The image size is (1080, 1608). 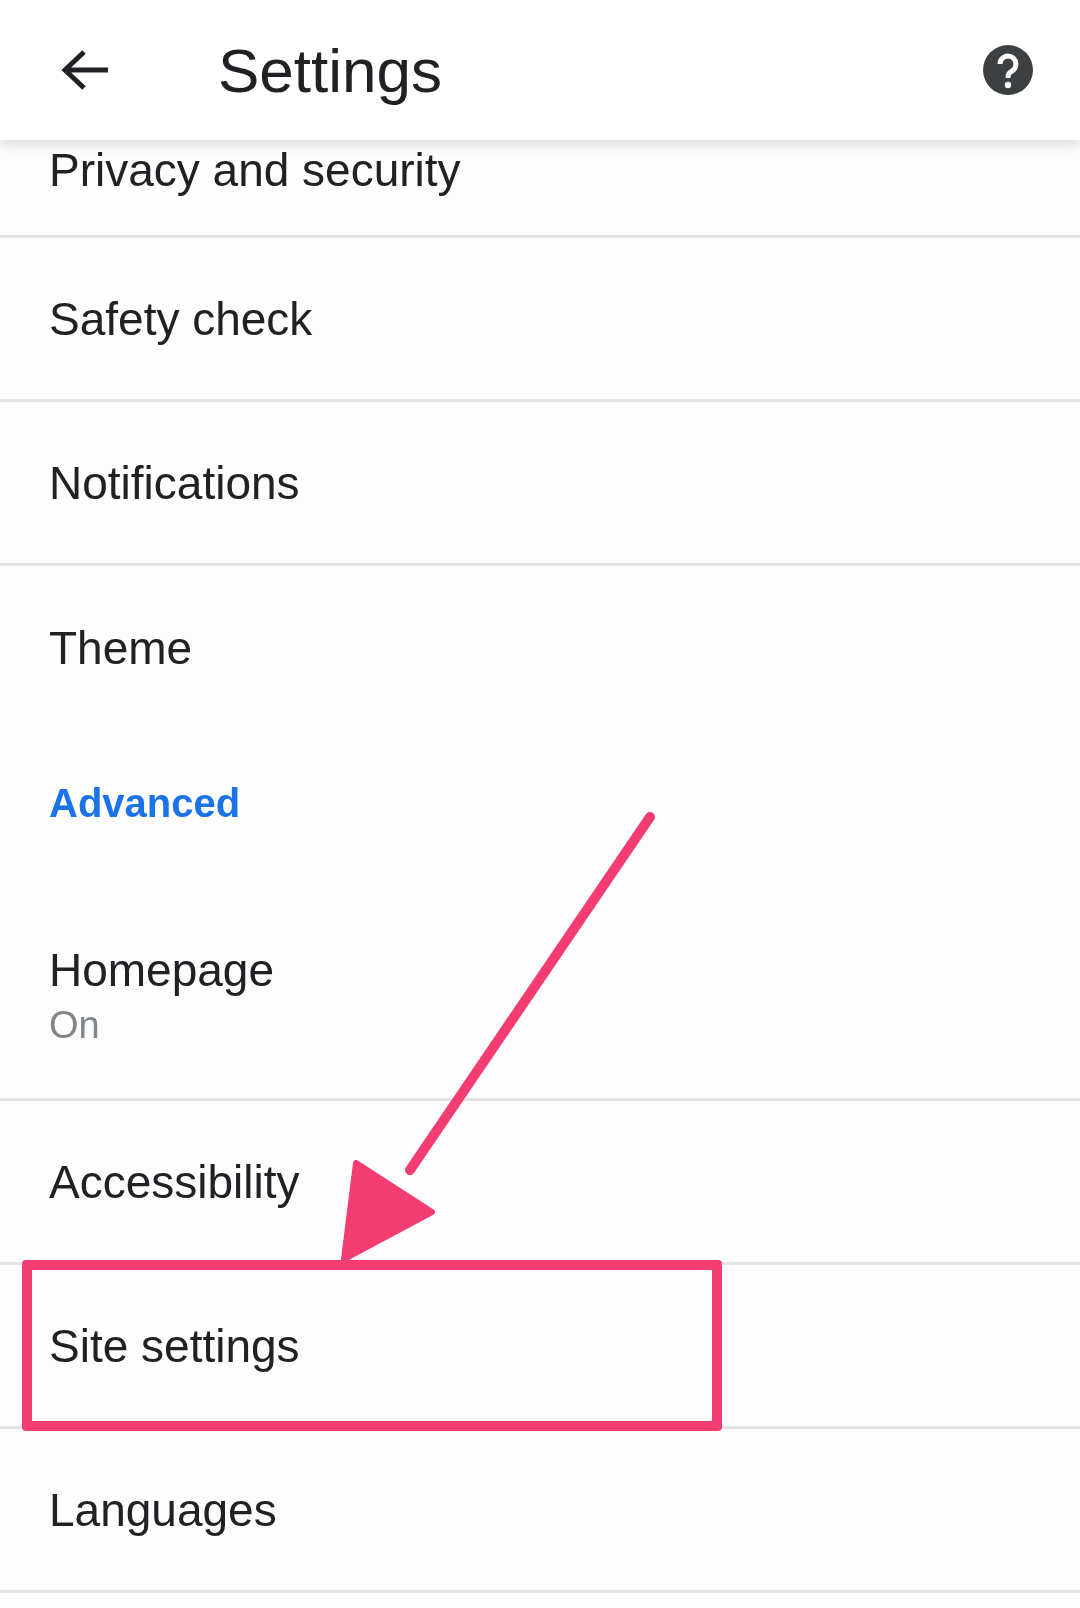 I want to click on settings-item: Languages, so click(x=163, y=1509).